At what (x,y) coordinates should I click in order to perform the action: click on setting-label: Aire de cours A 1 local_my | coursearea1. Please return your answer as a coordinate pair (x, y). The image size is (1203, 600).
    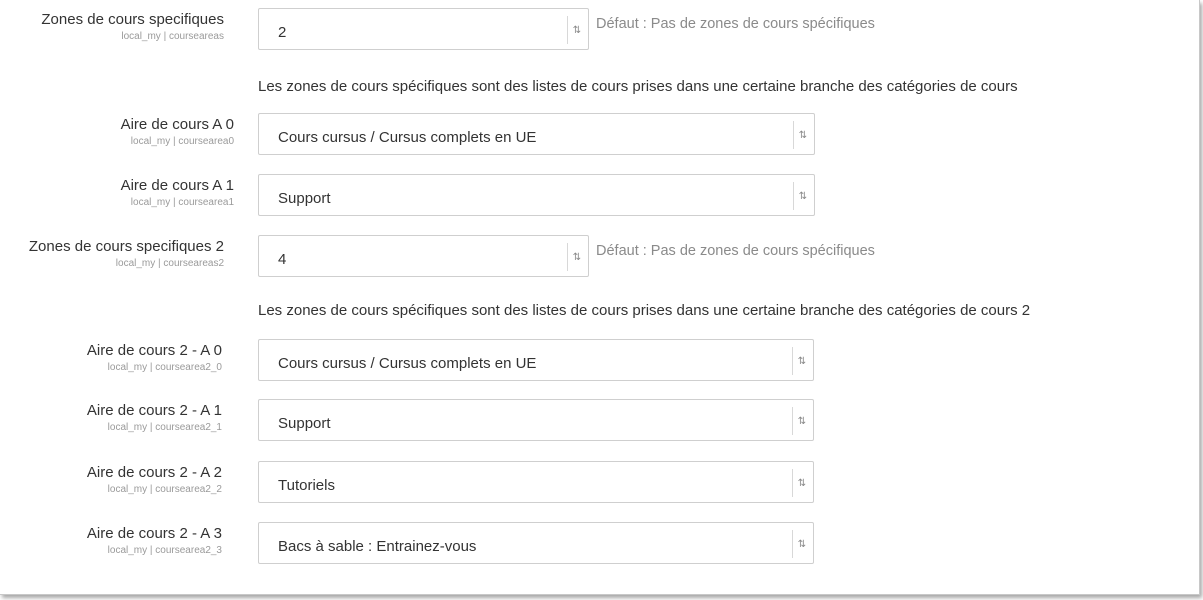
    Looking at the image, I should click on (177, 193).